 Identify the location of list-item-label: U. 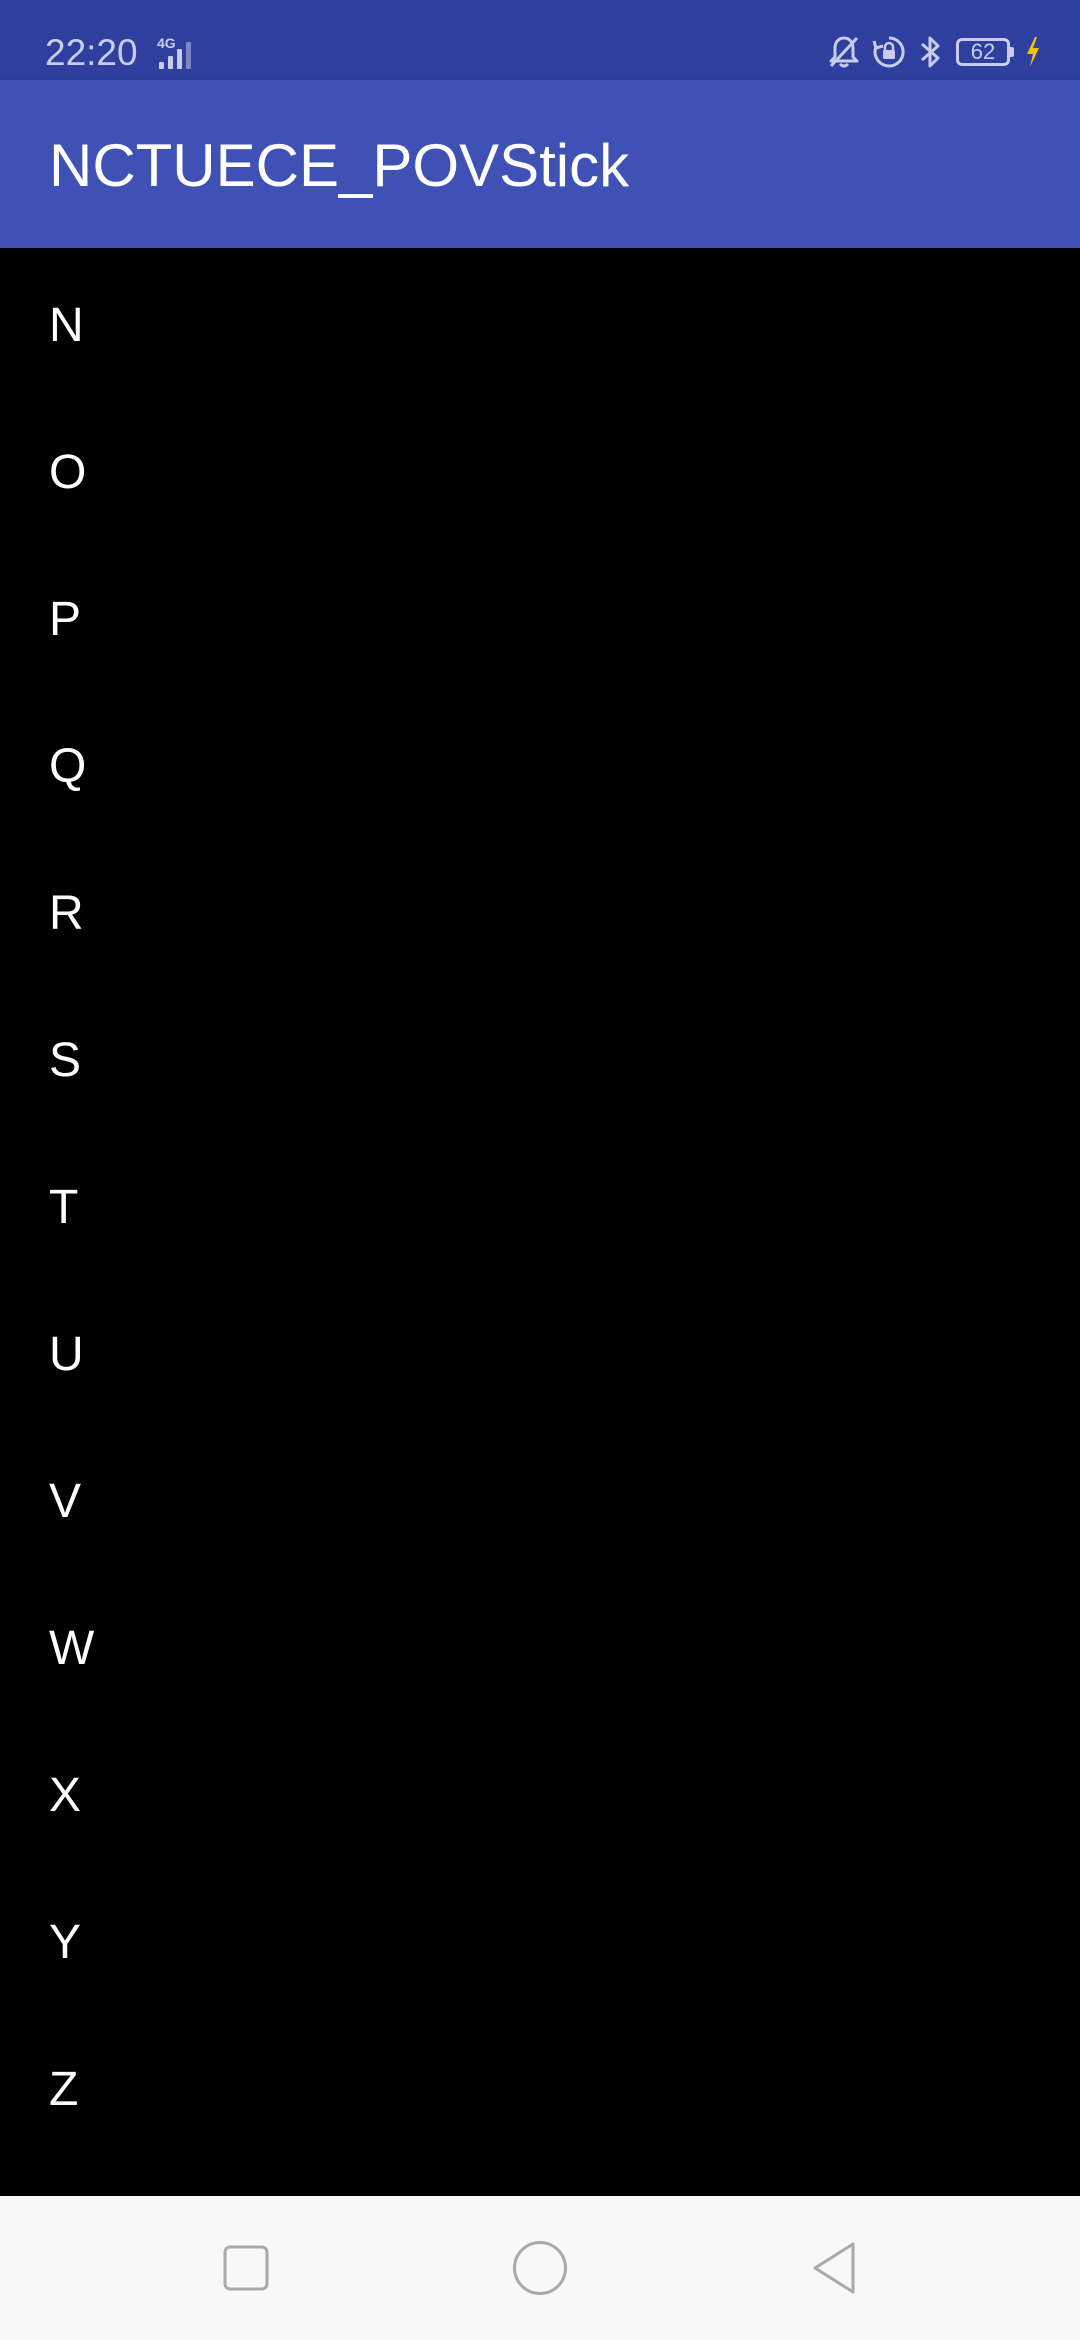
(66, 1354).